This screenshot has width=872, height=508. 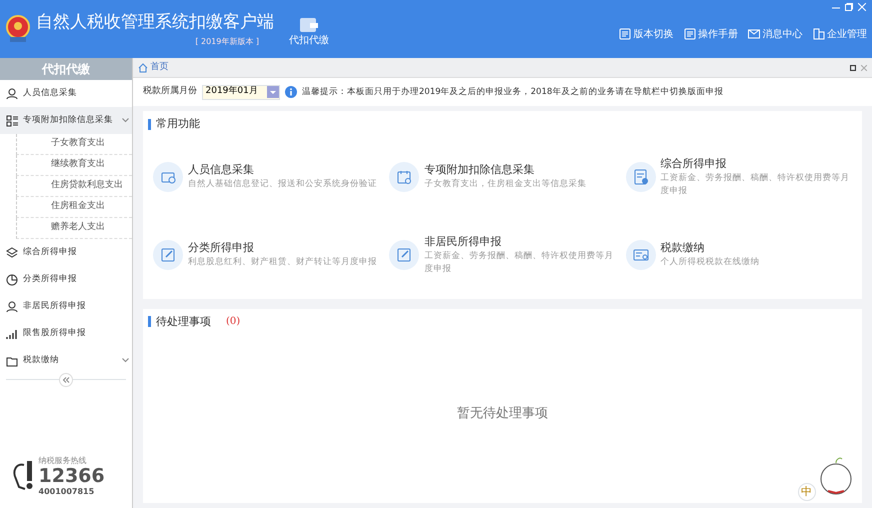 What do you see at coordinates (12, 334) in the screenshot?
I see `bar-chart-icon` at bounding box center [12, 334].